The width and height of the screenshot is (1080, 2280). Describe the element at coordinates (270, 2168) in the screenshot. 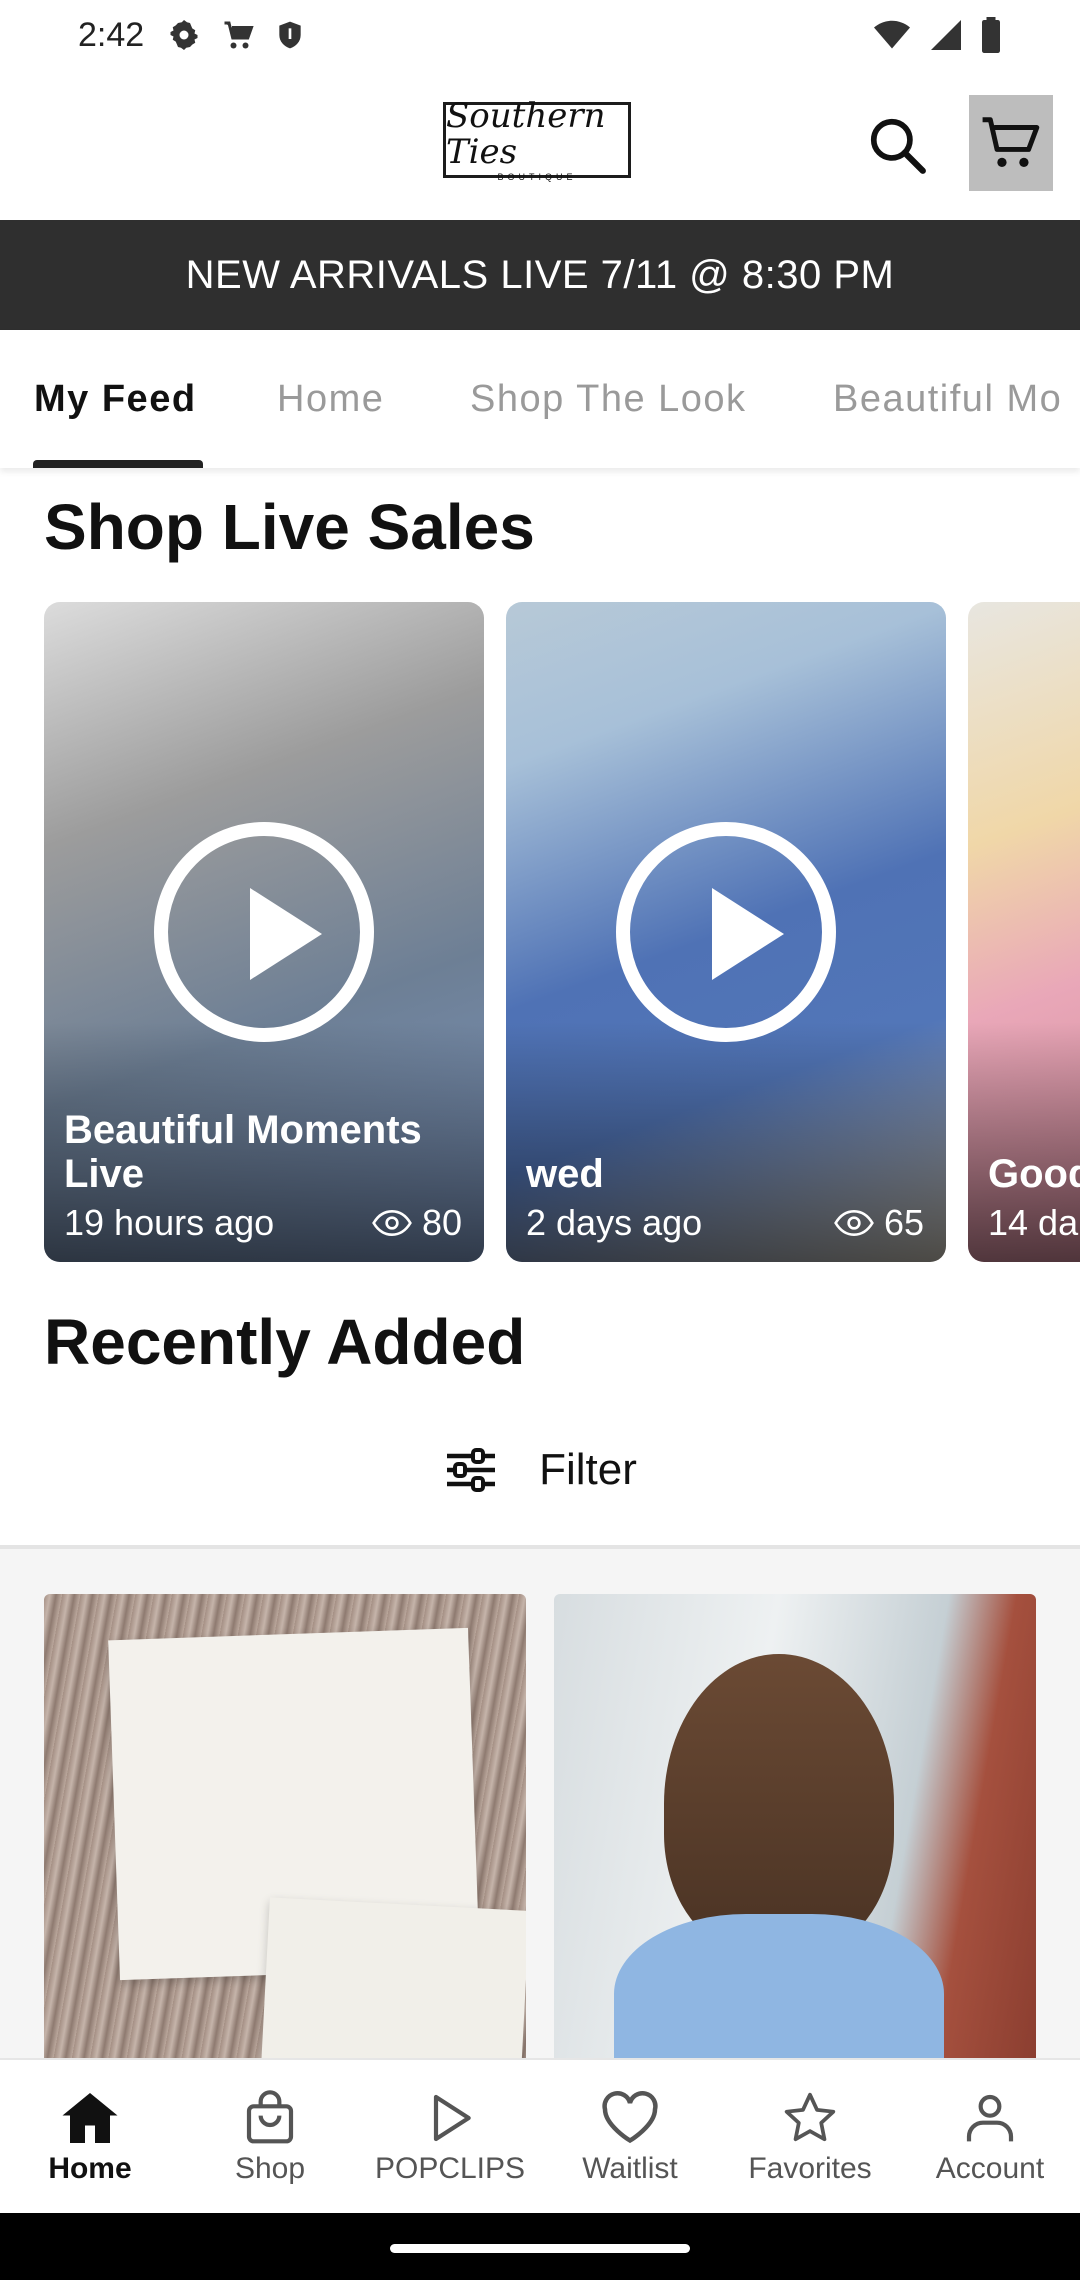

I see `nav-label: Shop` at that location.